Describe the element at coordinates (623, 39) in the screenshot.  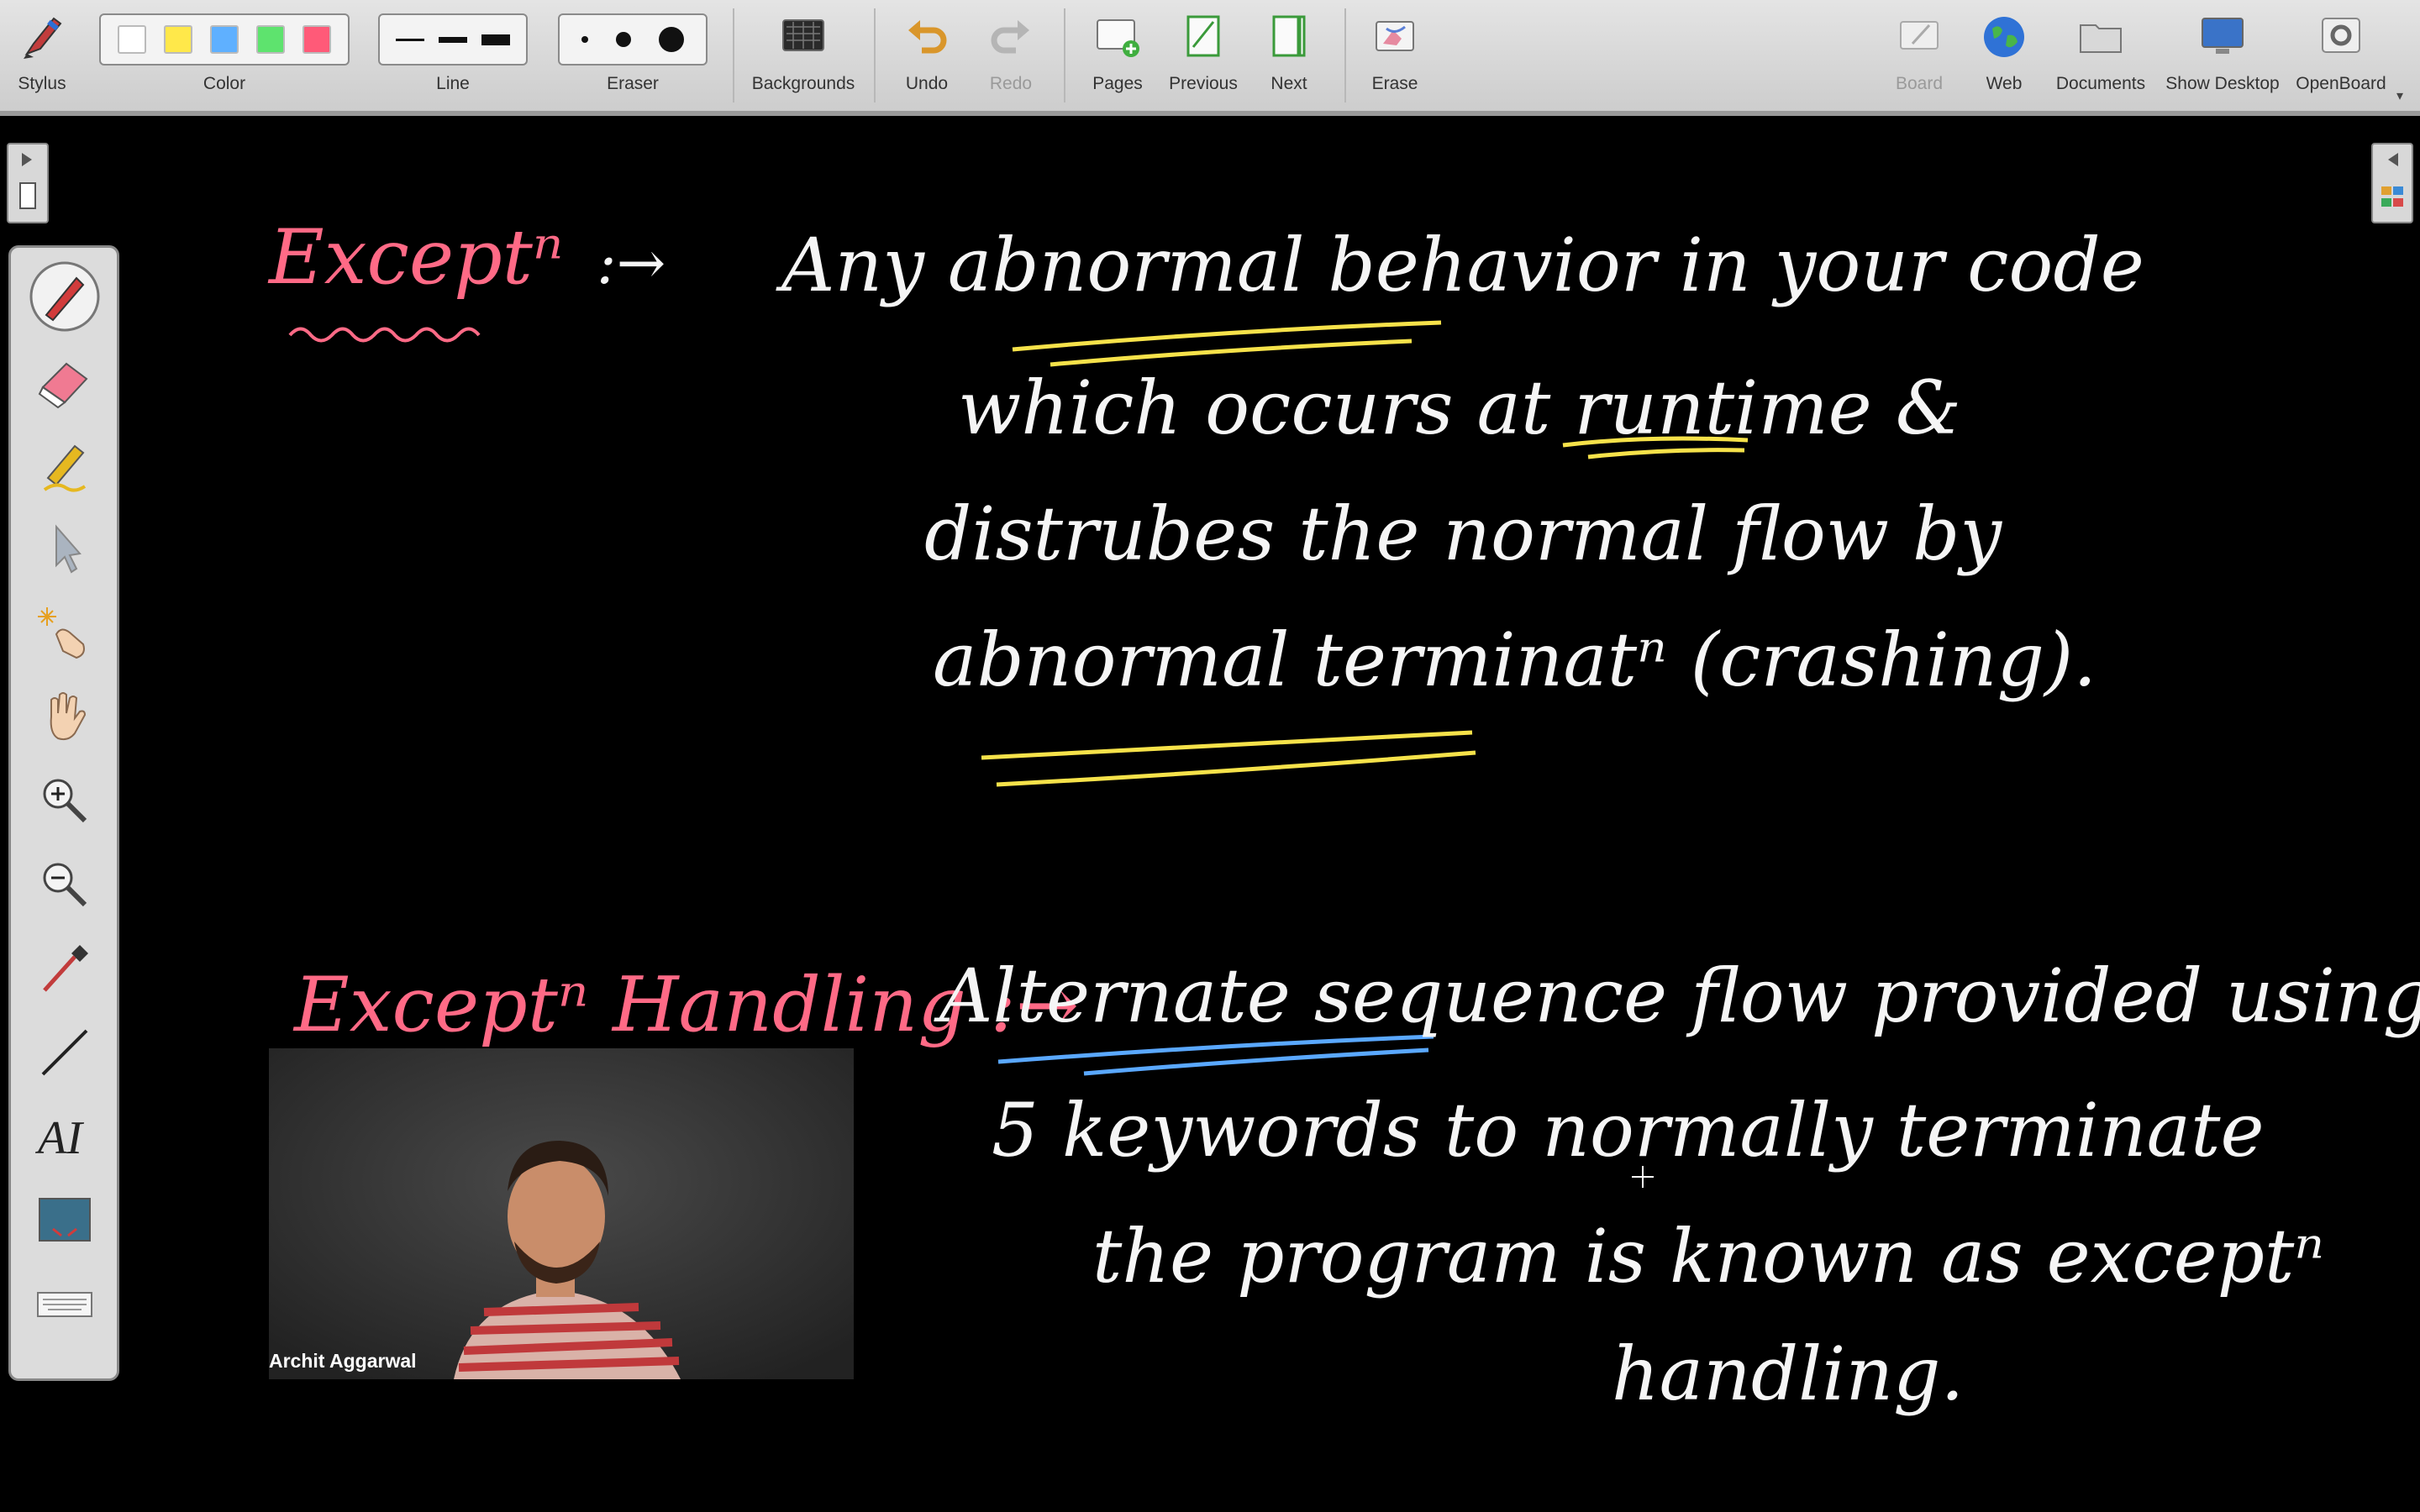
I see `eraser-medium` at that location.